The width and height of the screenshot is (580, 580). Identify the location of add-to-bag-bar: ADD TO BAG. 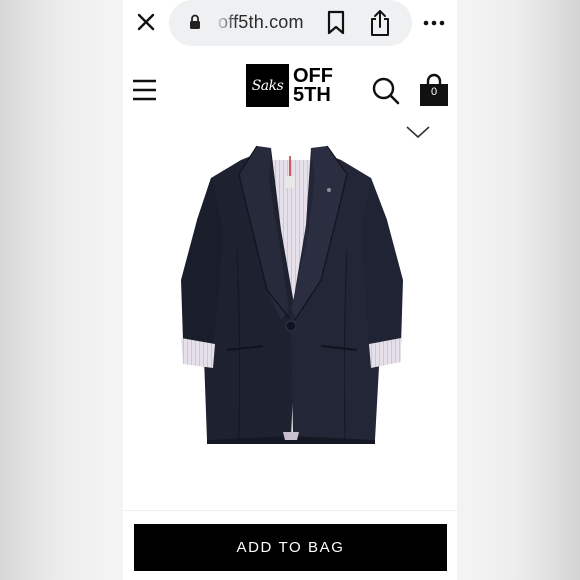
(290, 545).